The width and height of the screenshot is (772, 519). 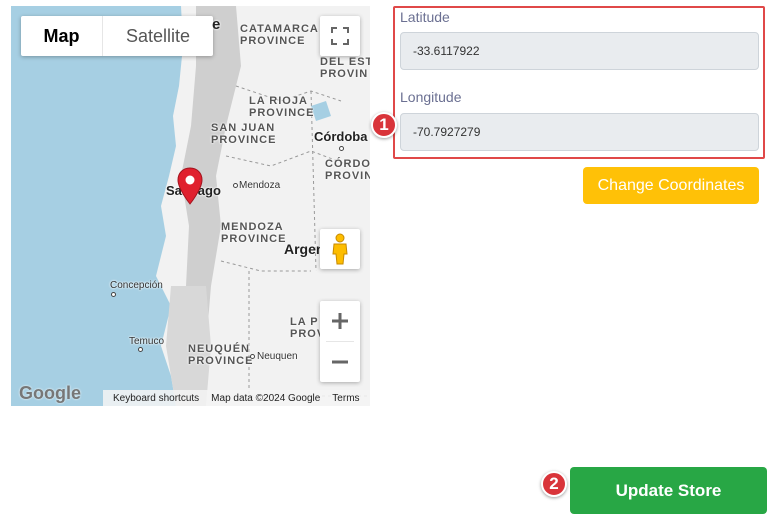 I want to click on map-type-control: Map Satellite, so click(x=117, y=36).